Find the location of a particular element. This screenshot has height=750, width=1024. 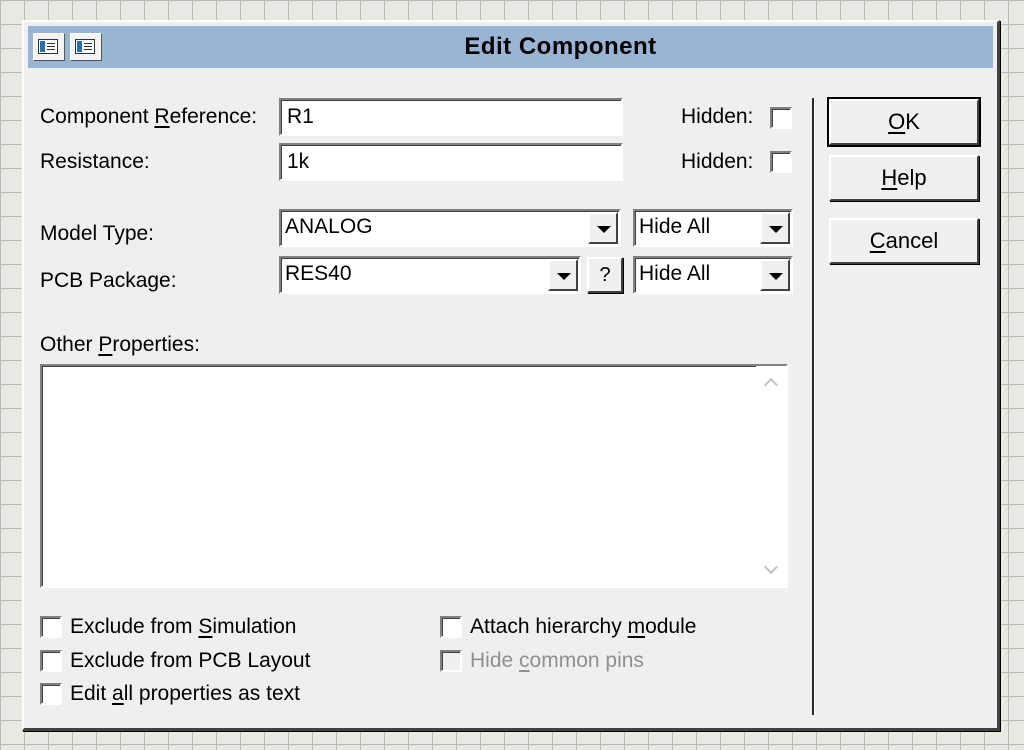

attach-hierarchy-checkbox is located at coordinates (451, 627).